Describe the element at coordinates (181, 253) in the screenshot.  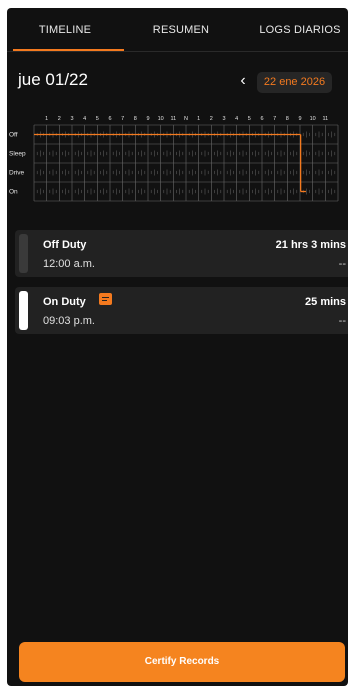
I see `record-card-off-duty: Off Duty 12:00 a.m. 21 hrs 3 mins --` at that location.